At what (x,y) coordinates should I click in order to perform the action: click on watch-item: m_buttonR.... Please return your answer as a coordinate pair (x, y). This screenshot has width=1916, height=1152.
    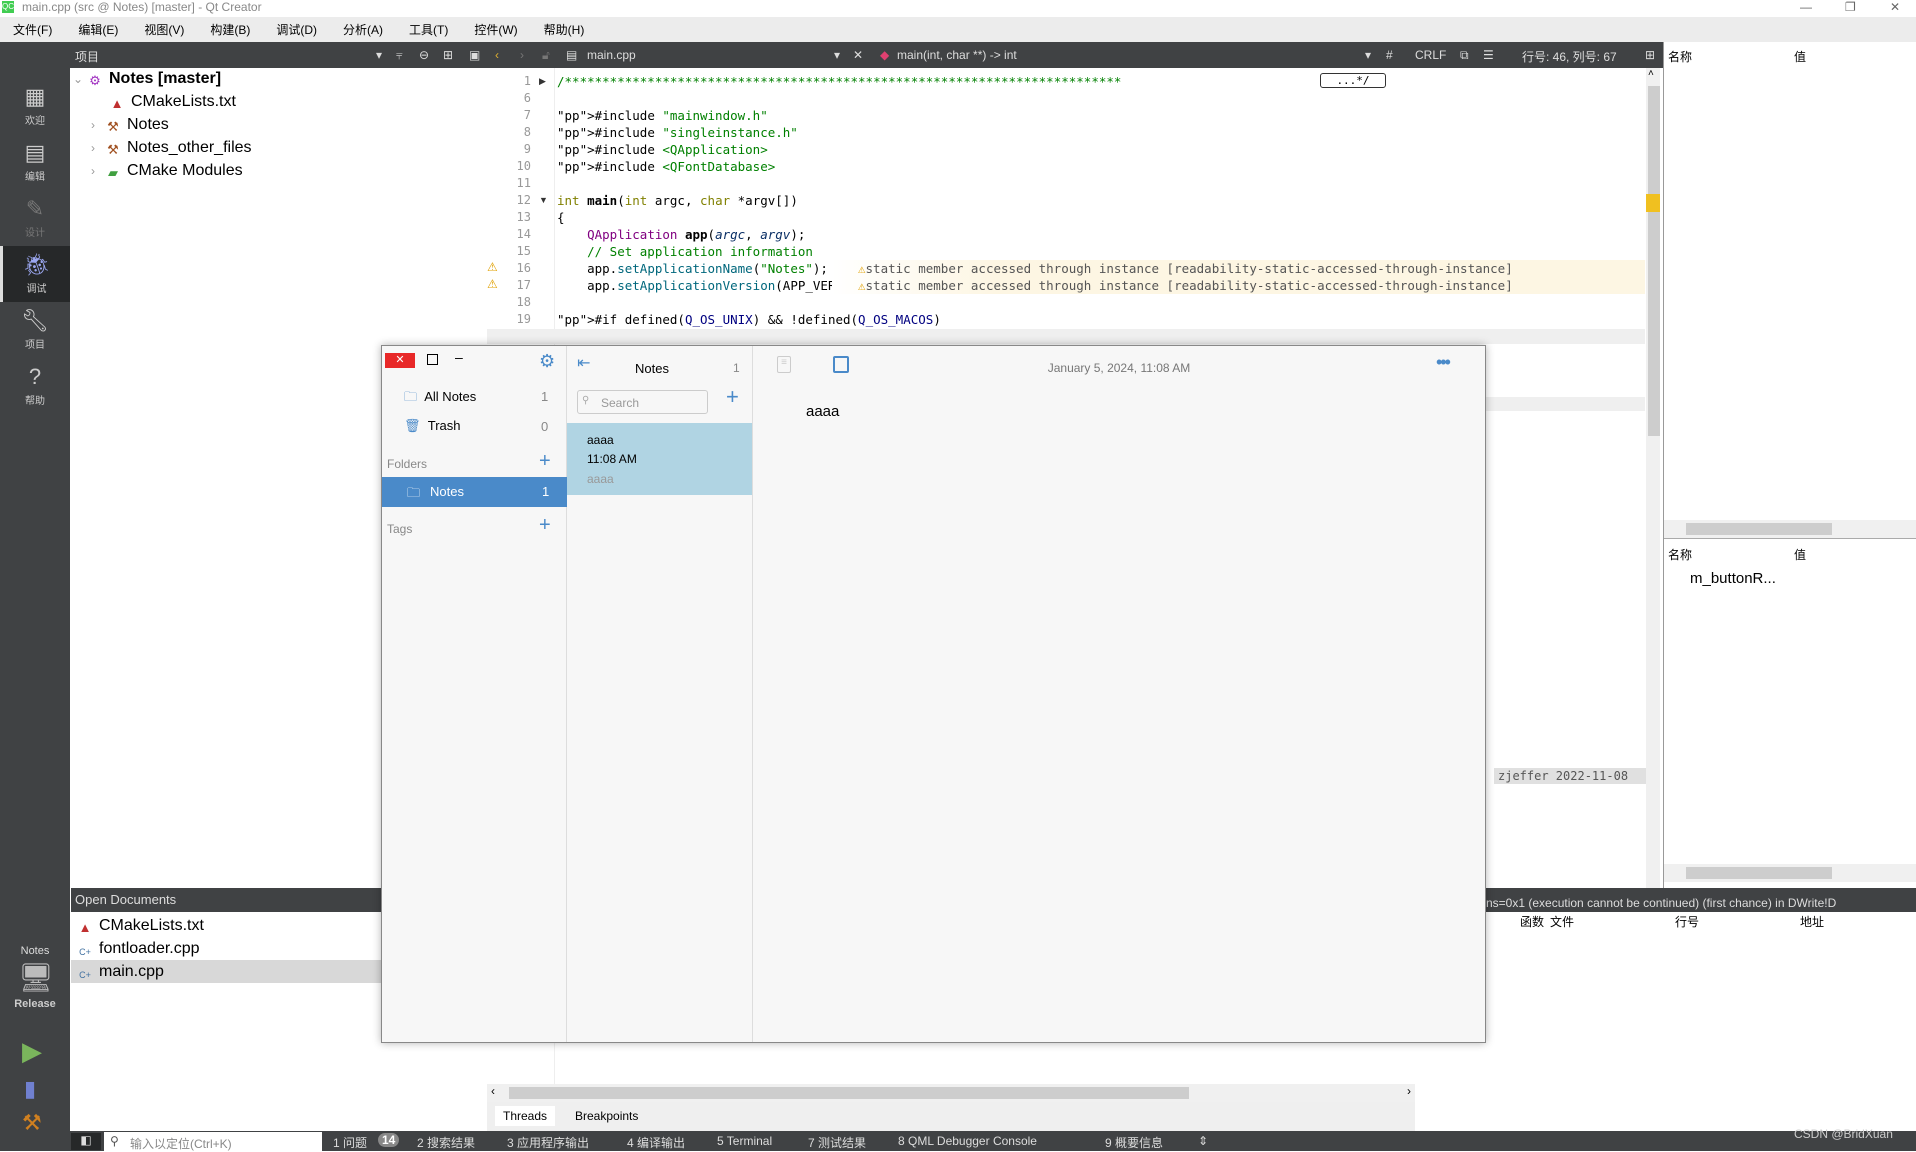
    Looking at the image, I should click on (1733, 578).